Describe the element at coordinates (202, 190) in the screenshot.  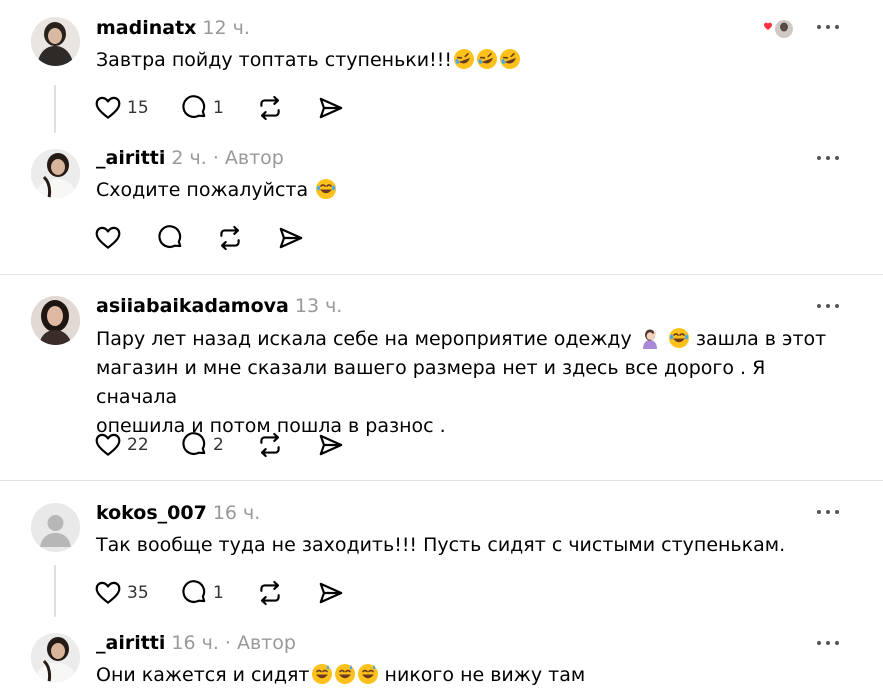
I see `comment-text-body: Сходите пожалуйста` at that location.